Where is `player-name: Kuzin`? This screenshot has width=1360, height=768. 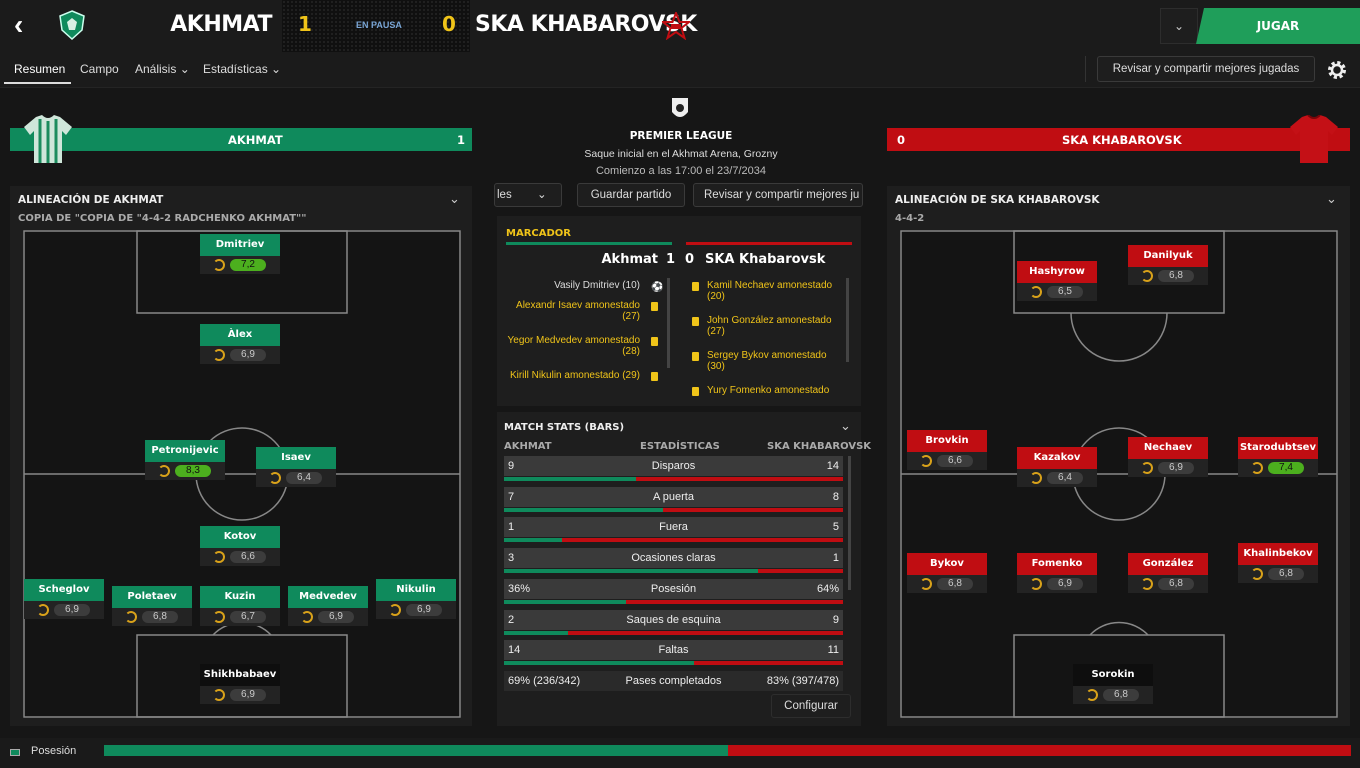 player-name: Kuzin is located at coordinates (240, 597).